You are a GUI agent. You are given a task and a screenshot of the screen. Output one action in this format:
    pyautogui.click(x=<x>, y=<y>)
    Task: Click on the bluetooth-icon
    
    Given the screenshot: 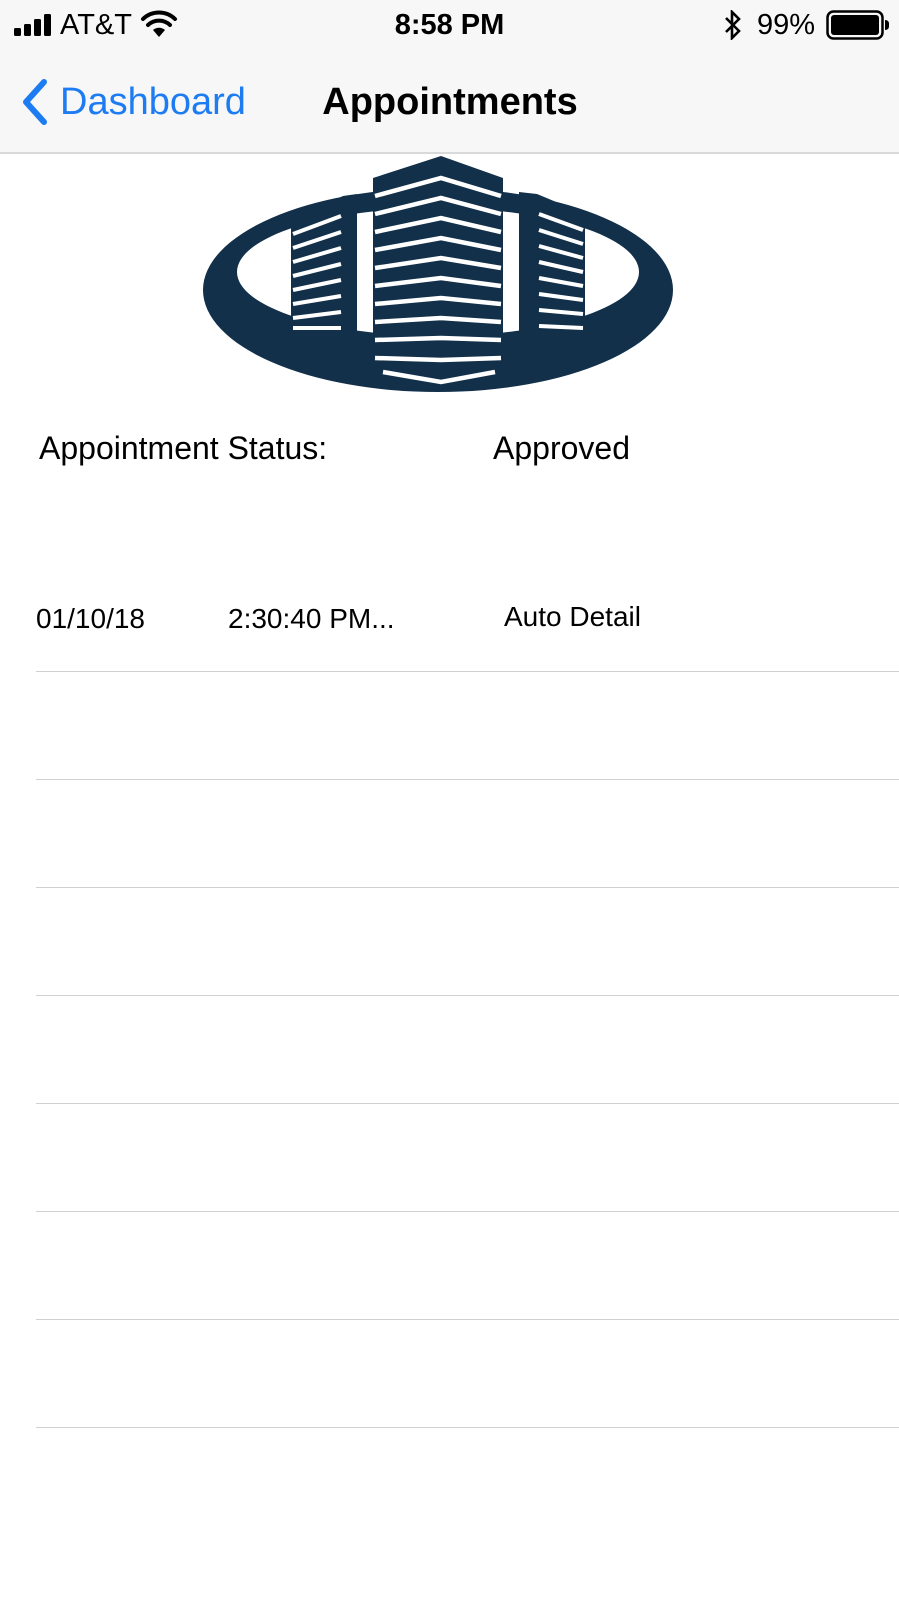 What is the action you would take?
    pyautogui.click(x=733, y=25)
    